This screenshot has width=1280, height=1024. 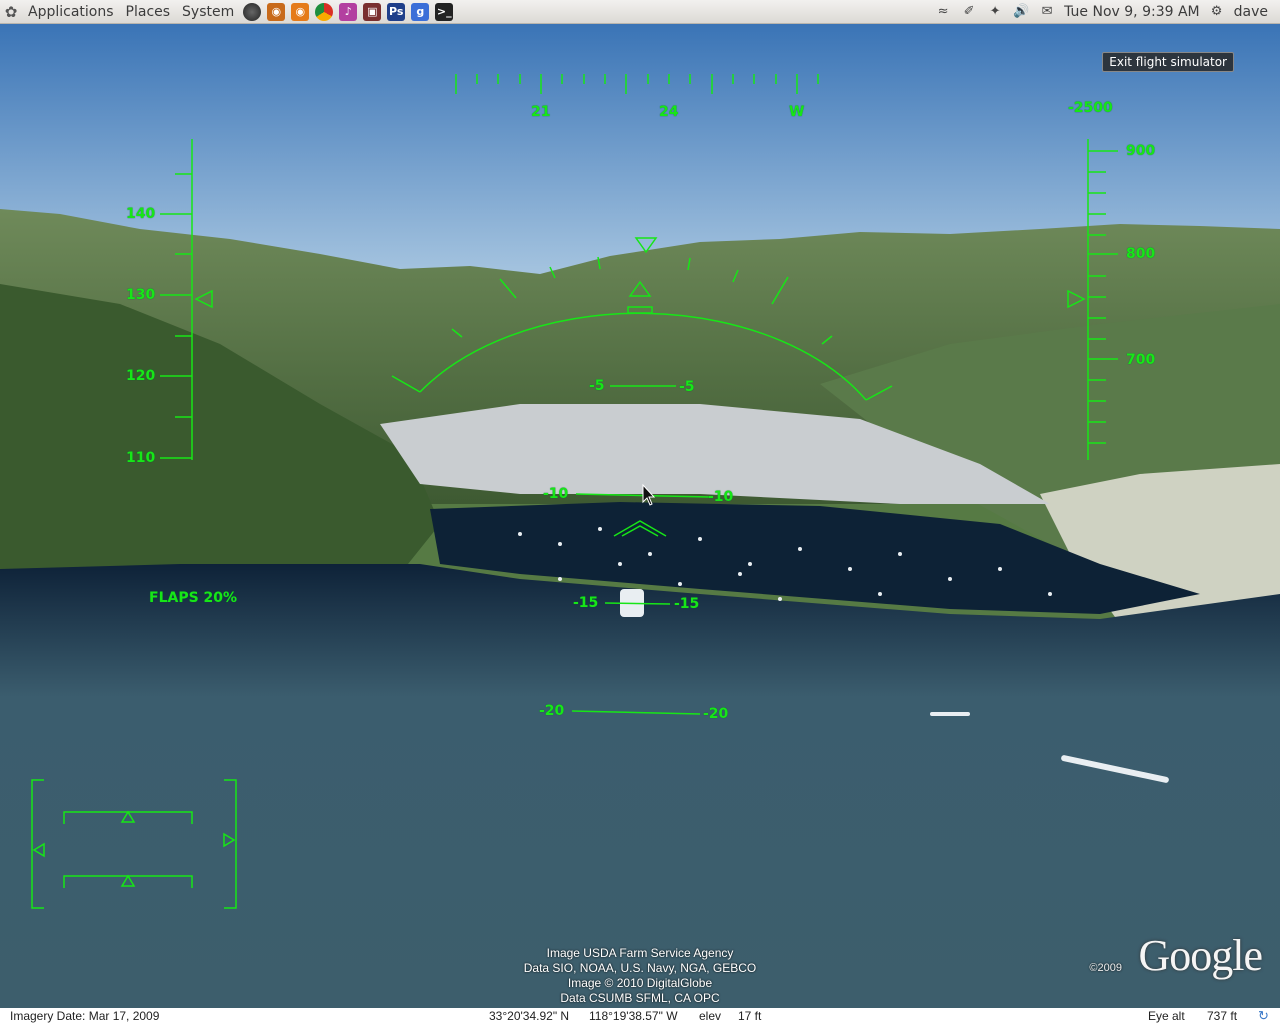 What do you see at coordinates (597, 386) in the screenshot?
I see `pitch-label-minus5-left: -5` at bounding box center [597, 386].